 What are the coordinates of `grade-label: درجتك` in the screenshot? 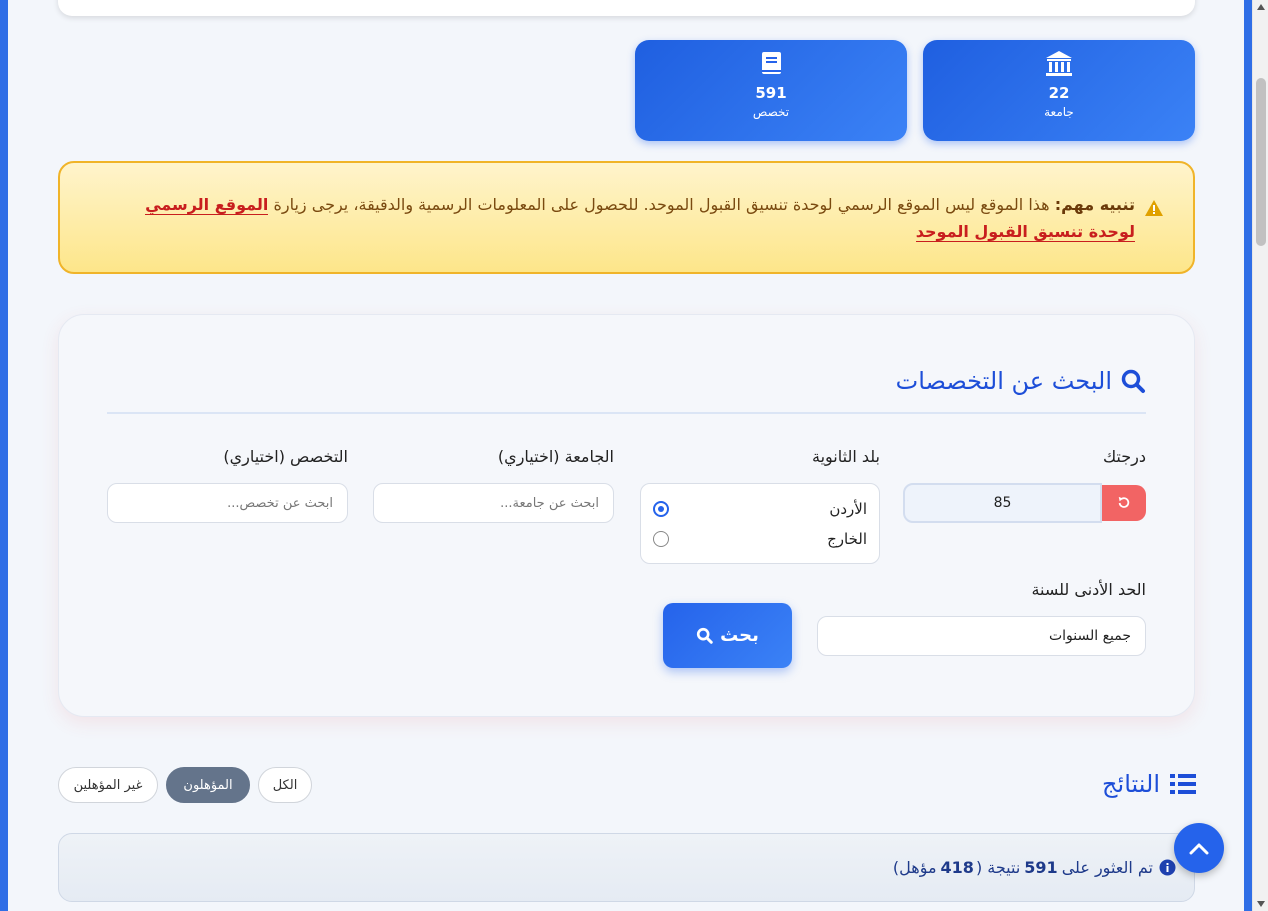 It's located at (1124, 456).